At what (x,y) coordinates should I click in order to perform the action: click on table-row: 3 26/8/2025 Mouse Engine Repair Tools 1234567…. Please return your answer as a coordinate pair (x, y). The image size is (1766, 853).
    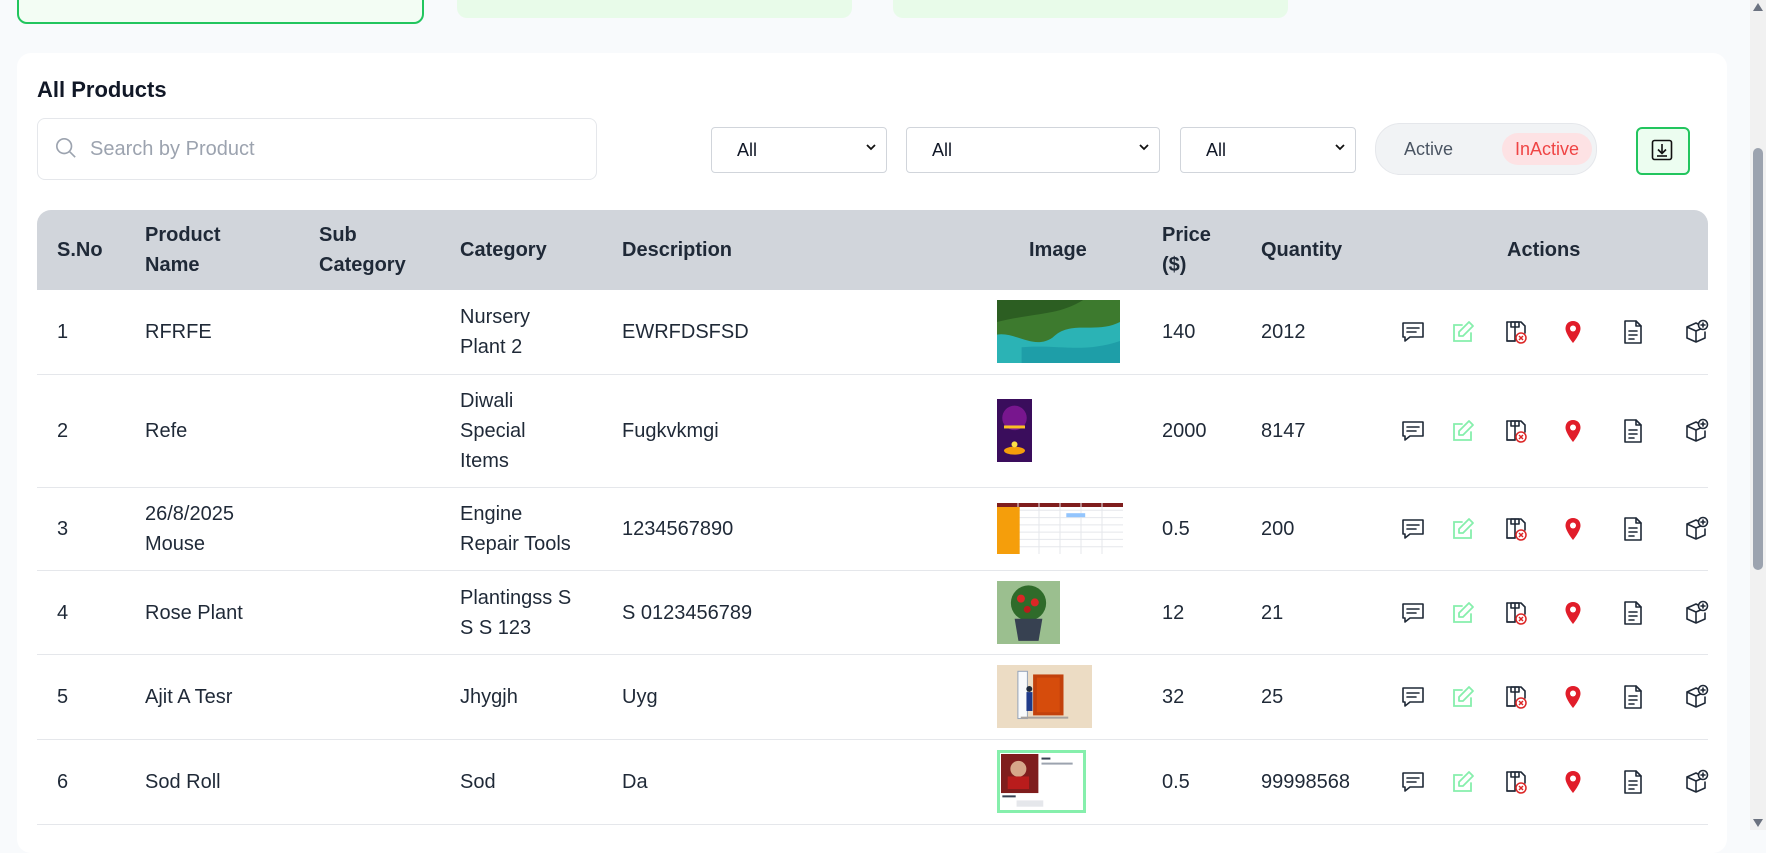
    Looking at the image, I should click on (873, 529).